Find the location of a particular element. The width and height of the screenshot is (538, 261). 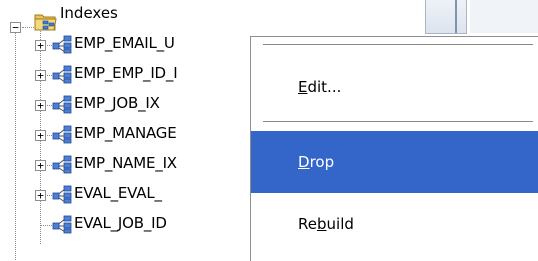

tree-item-label: EMP_NAME_IX is located at coordinates (125, 163).